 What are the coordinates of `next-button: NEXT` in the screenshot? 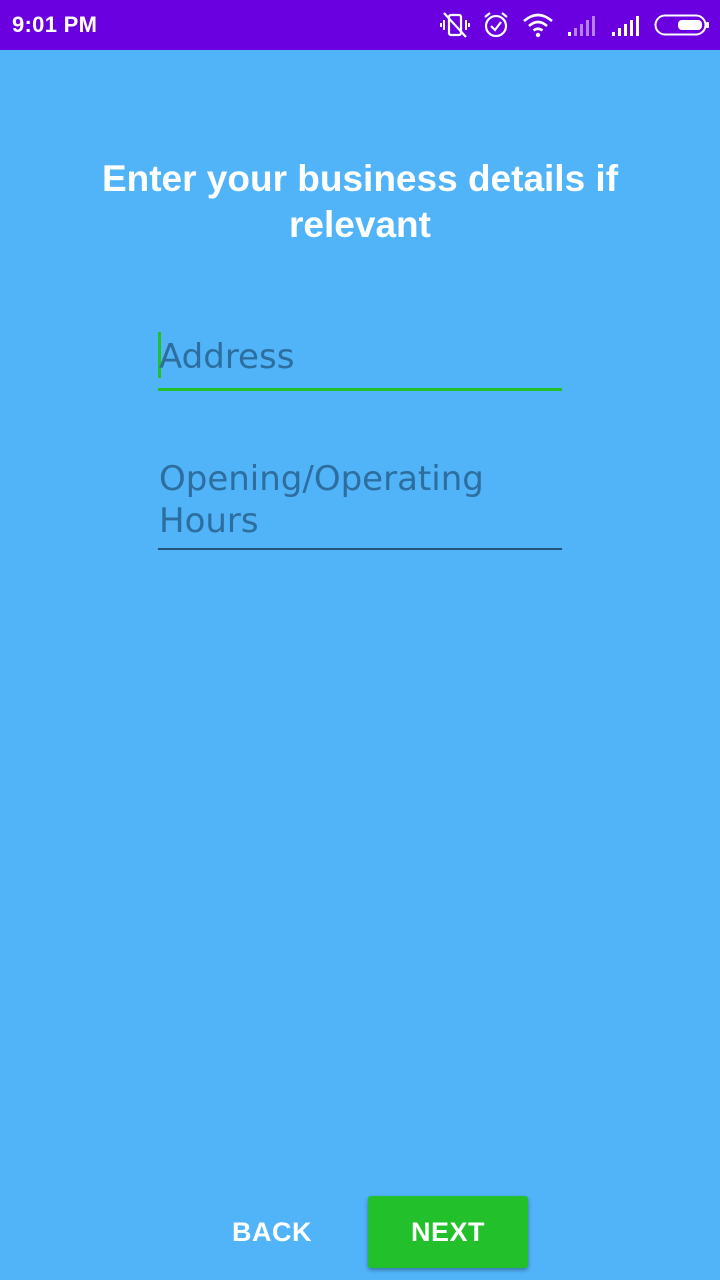 It's located at (448, 1232).